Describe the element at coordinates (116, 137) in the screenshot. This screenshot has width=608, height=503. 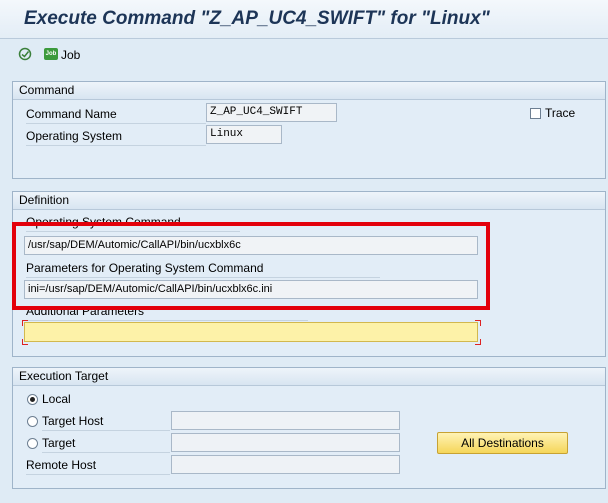
I see `os-label: Operating System` at that location.